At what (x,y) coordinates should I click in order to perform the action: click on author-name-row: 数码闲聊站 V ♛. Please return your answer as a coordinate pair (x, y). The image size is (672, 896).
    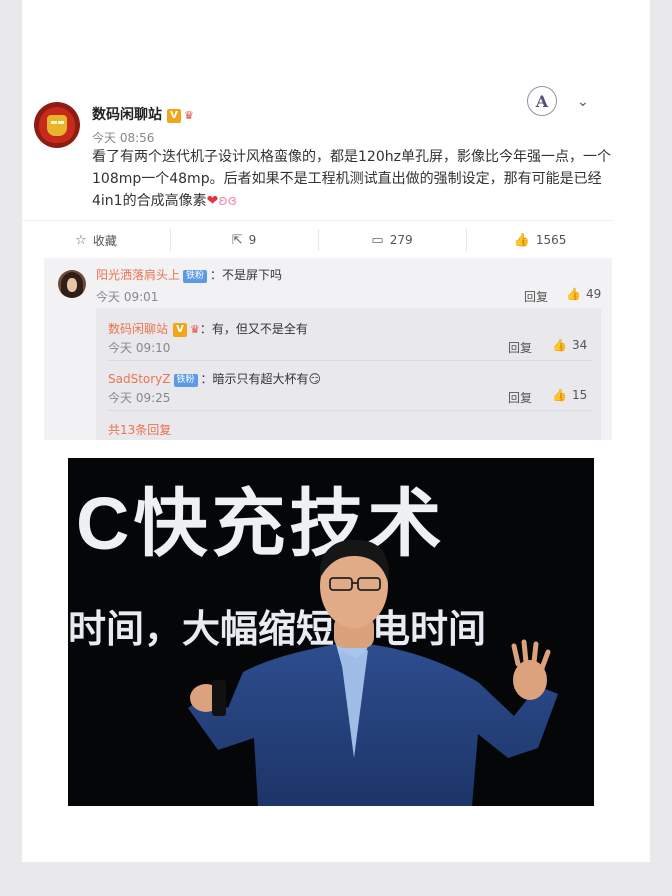
    Looking at the image, I should click on (143, 114).